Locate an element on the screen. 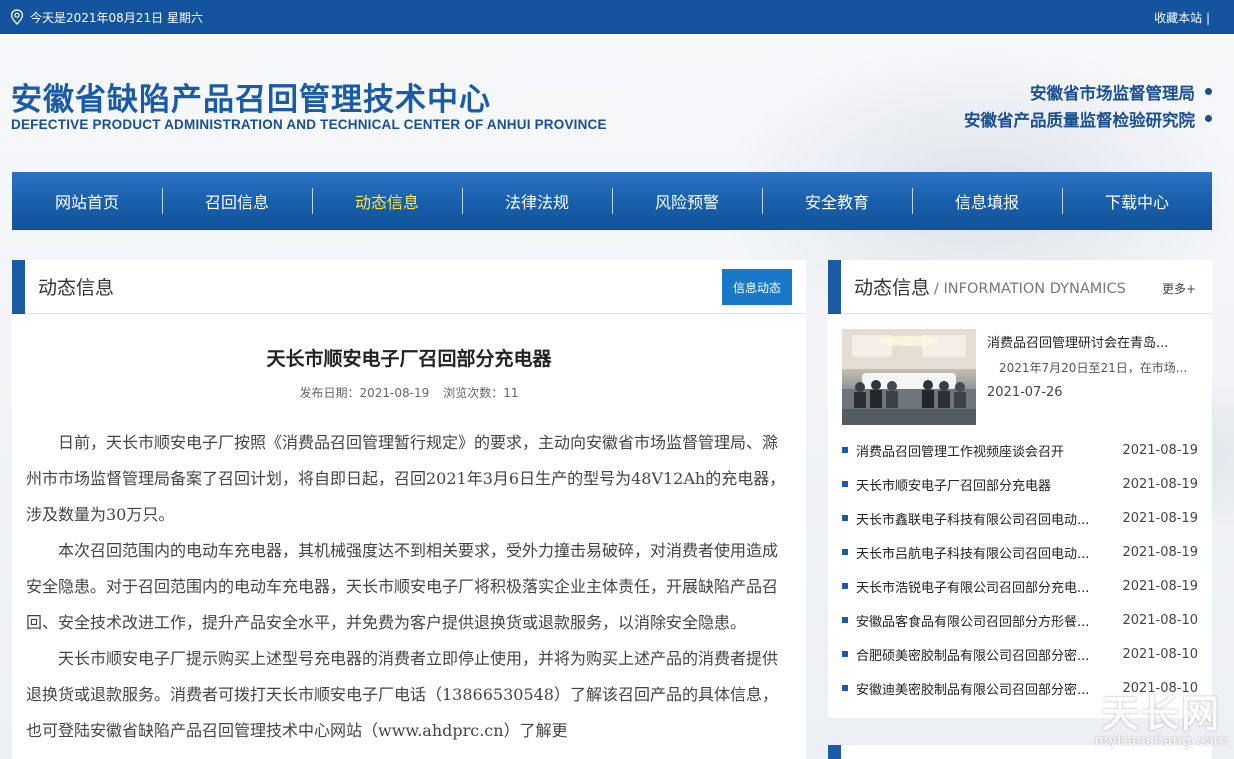  main-nav: 网站首页 召回信息 动态信息 法律法规 风险预警 安全教育 信息填报 下载中心 is located at coordinates (612, 201).